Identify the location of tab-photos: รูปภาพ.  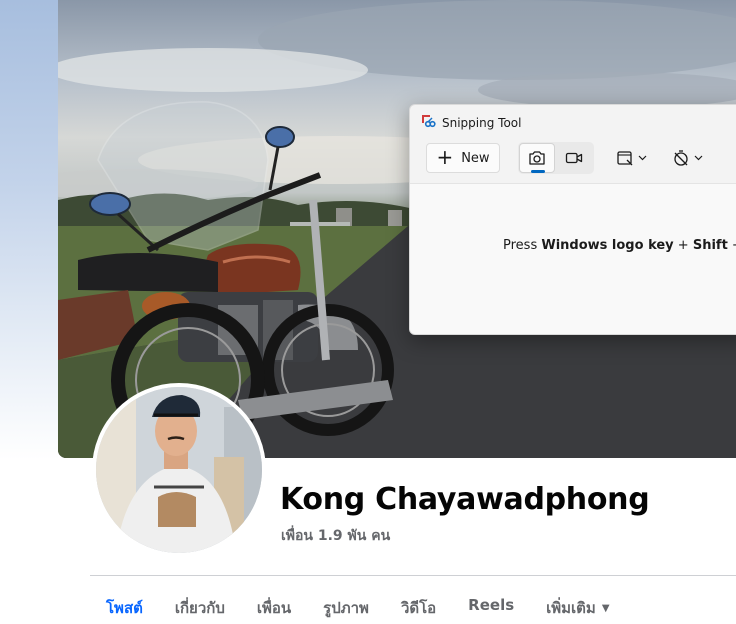
(346, 605).